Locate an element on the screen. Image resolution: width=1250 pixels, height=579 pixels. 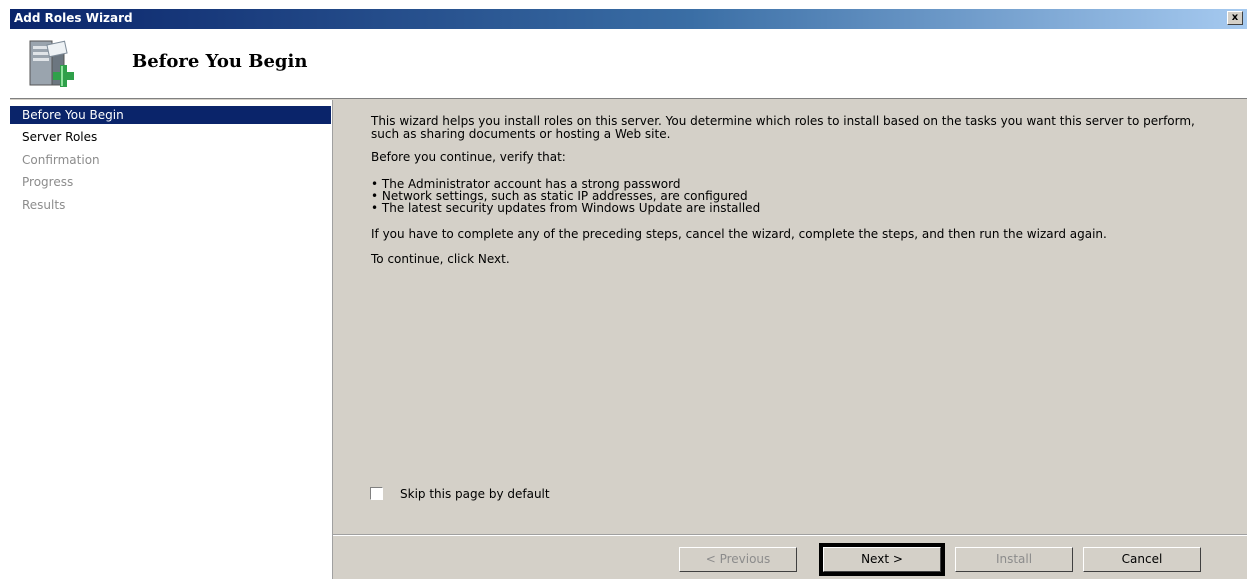
server-add-icon is located at coordinates (51, 63).